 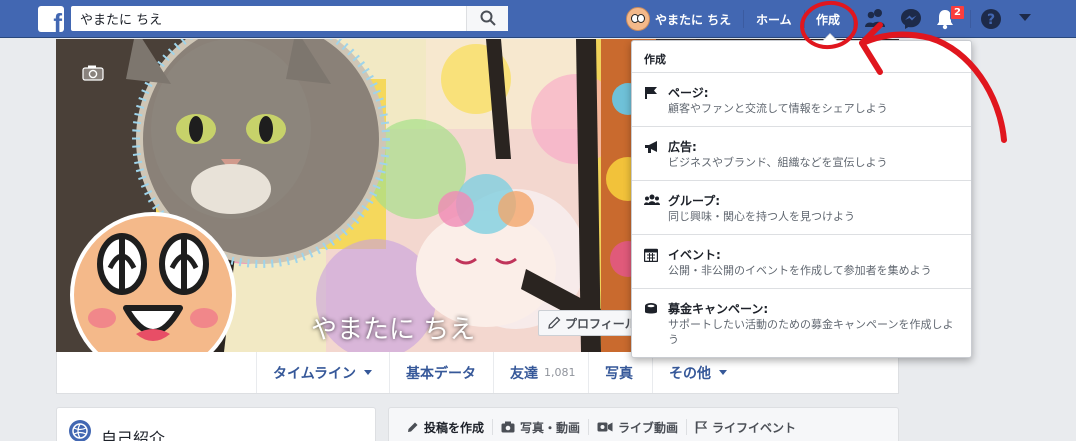 I want to click on photo-video-tab: 写真・動画, so click(x=541, y=427).